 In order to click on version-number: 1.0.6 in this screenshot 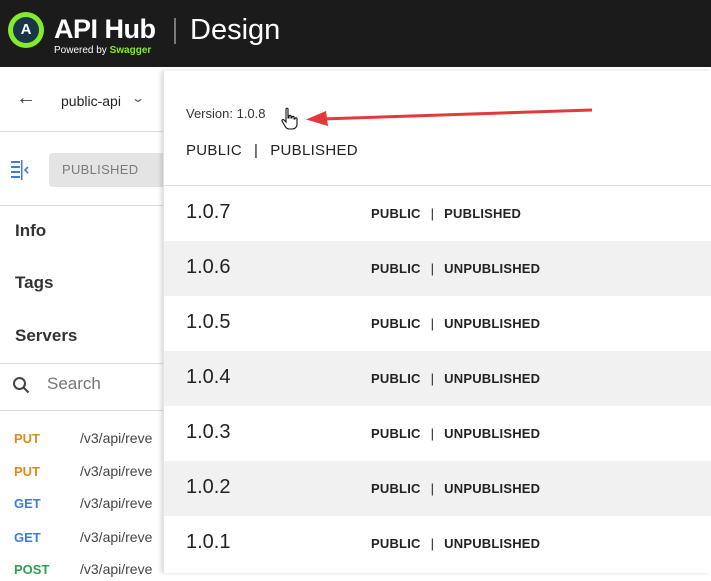, I will do `click(208, 267)`.